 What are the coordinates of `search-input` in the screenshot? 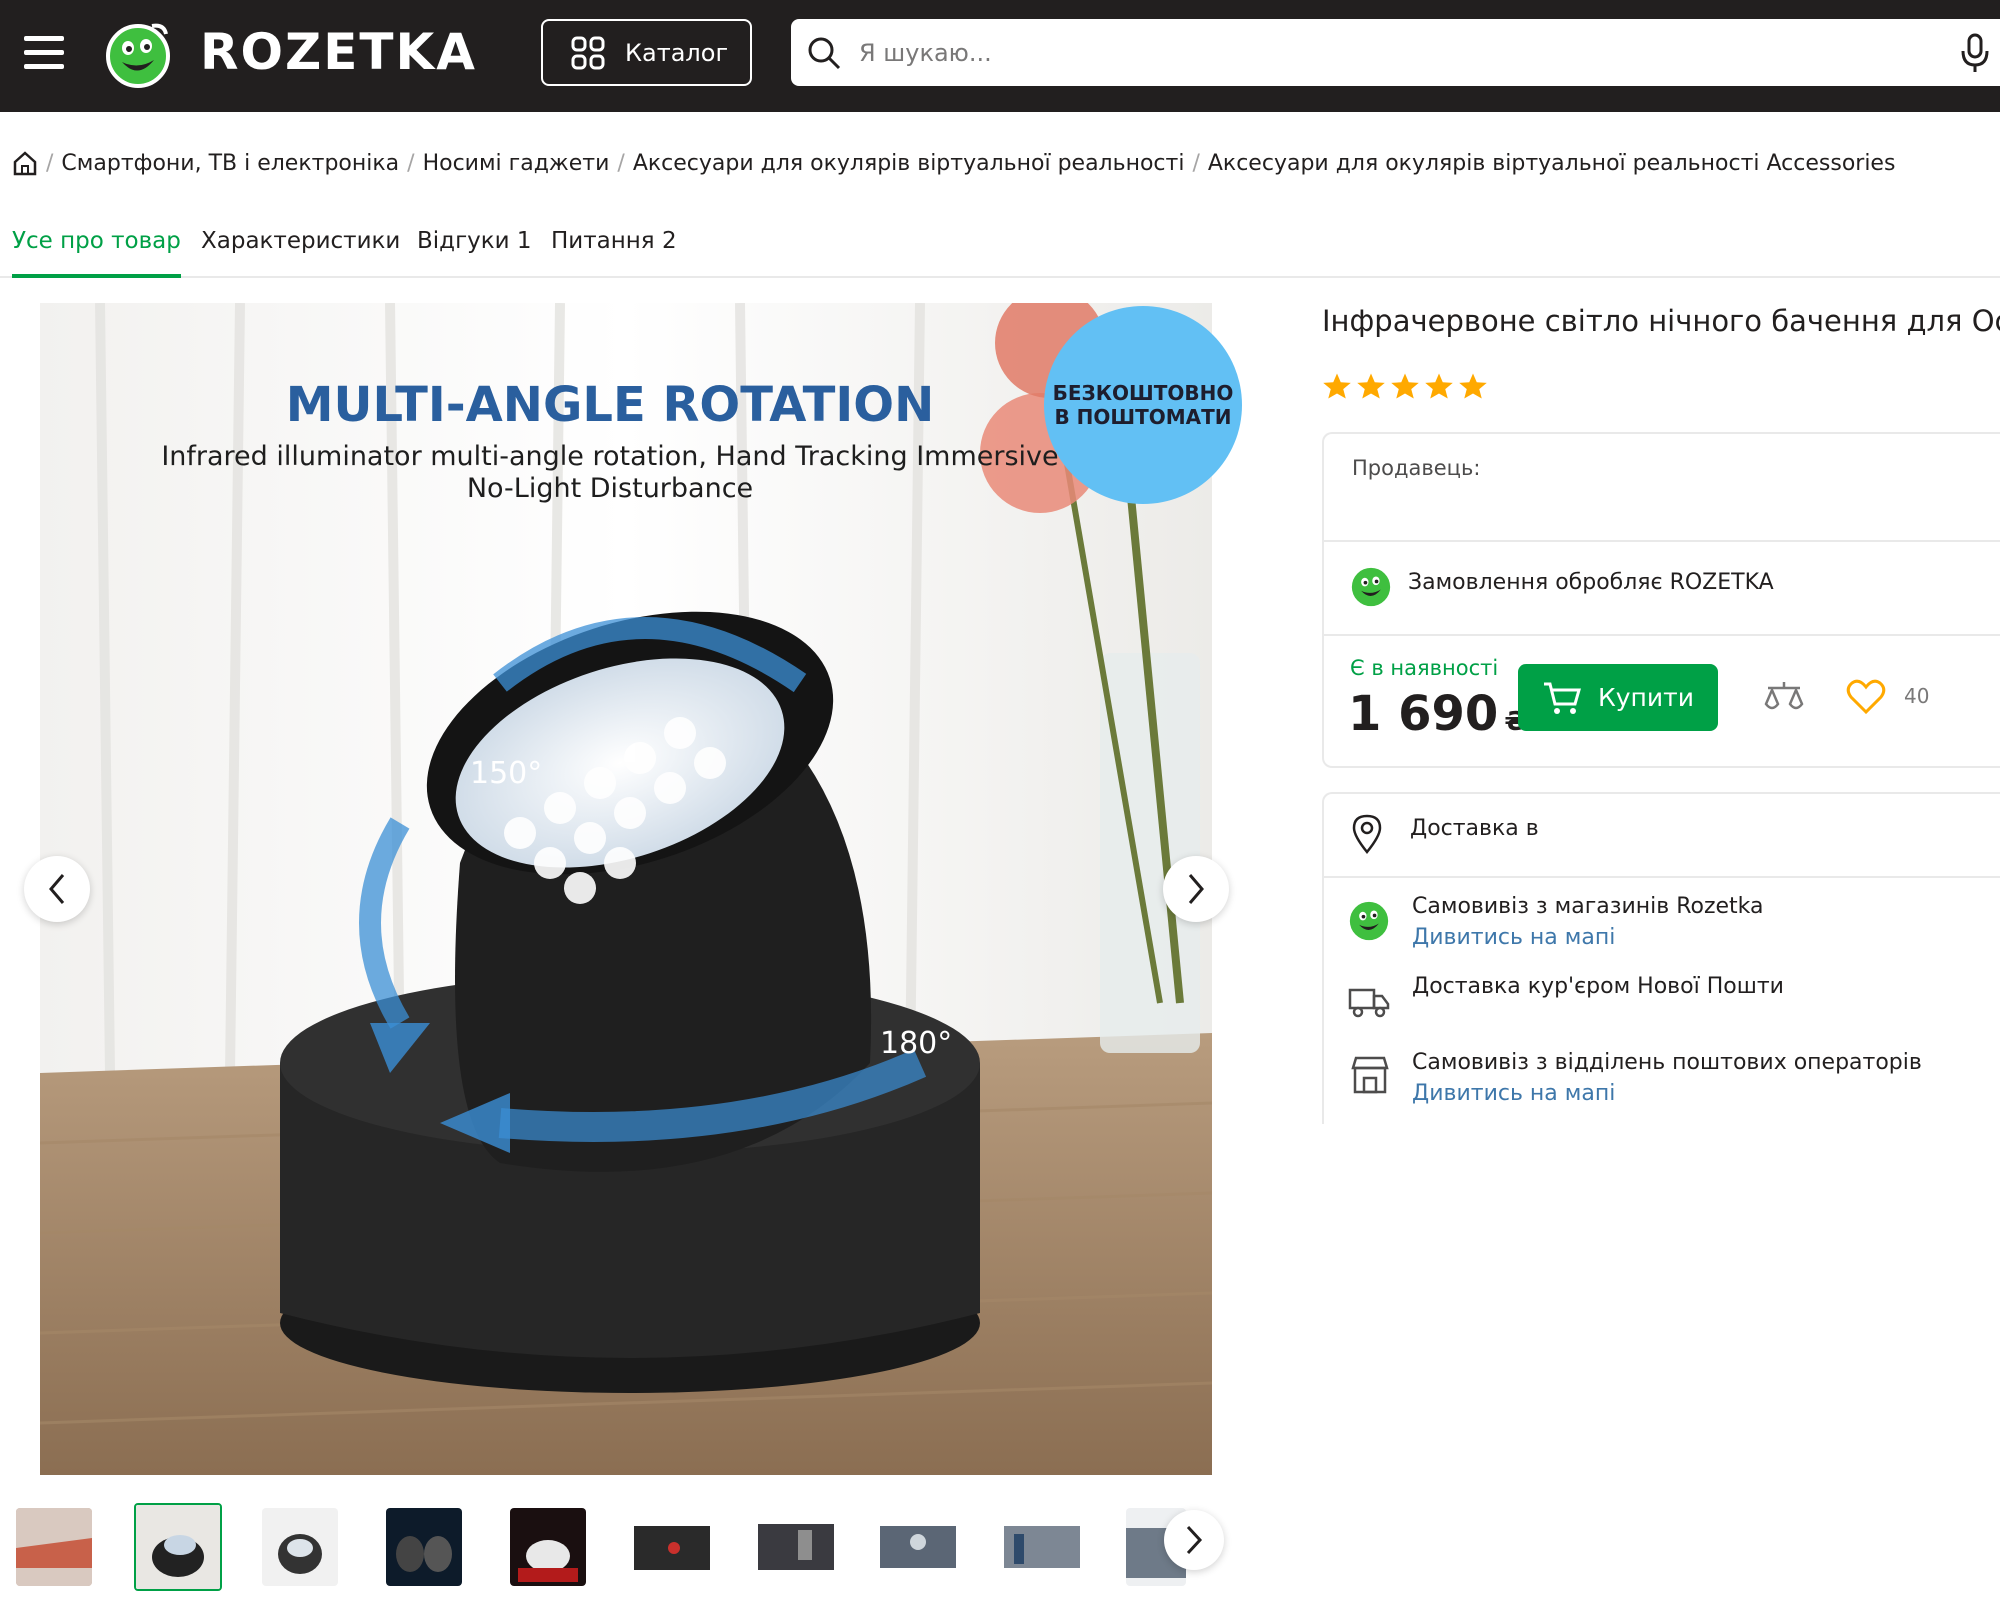 It's located at (1387, 52).